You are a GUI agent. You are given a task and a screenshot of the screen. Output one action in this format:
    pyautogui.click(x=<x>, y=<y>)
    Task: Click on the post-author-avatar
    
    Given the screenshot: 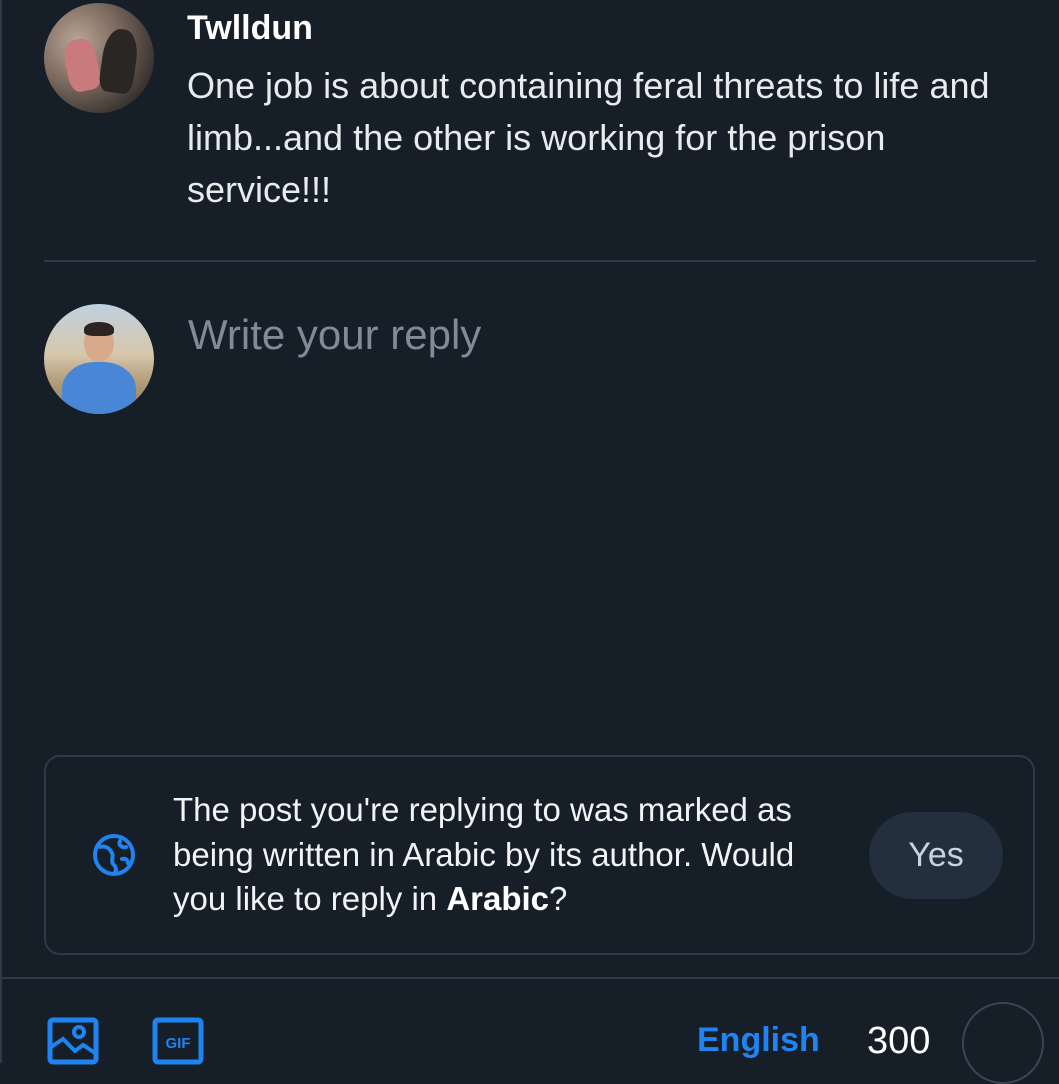 What is the action you would take?
    pyautogui.click(x=99, y=58)
    